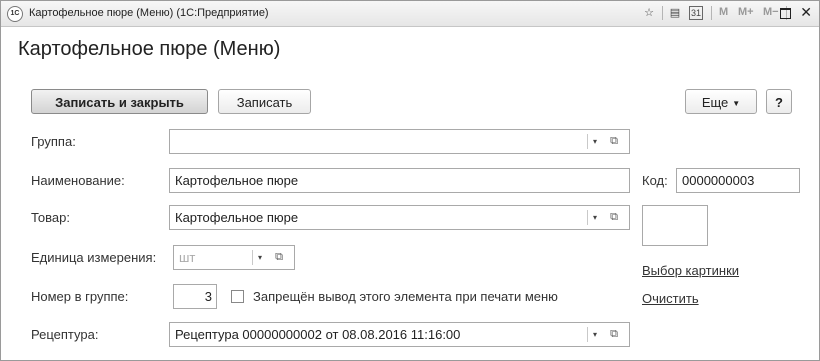 The image size is (820, 361). I want to click on more-button: Еще ▼, so click(721, 101).